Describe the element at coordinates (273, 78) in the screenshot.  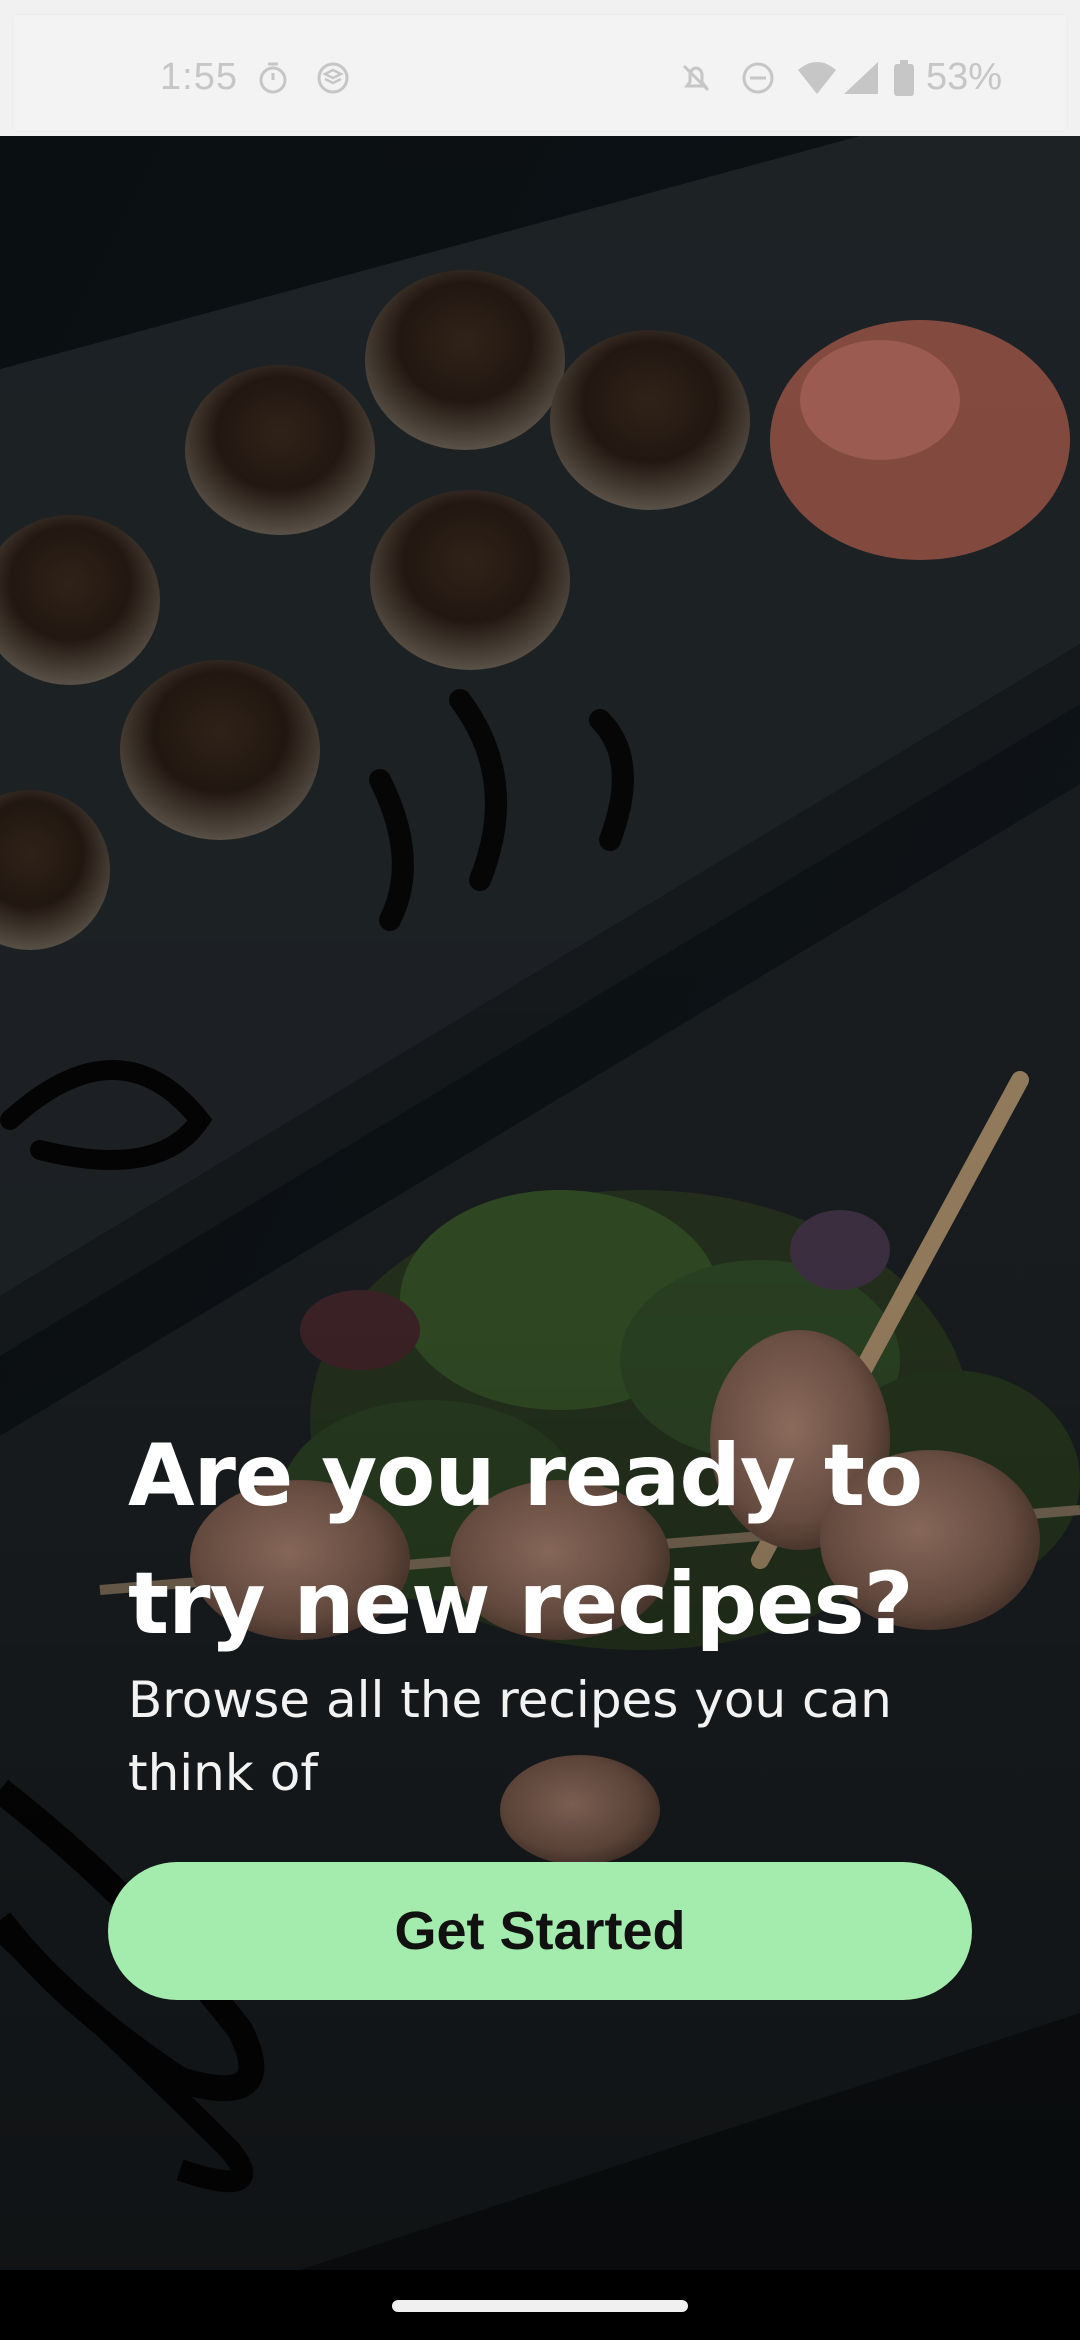
I see `timer-icon` at that location.